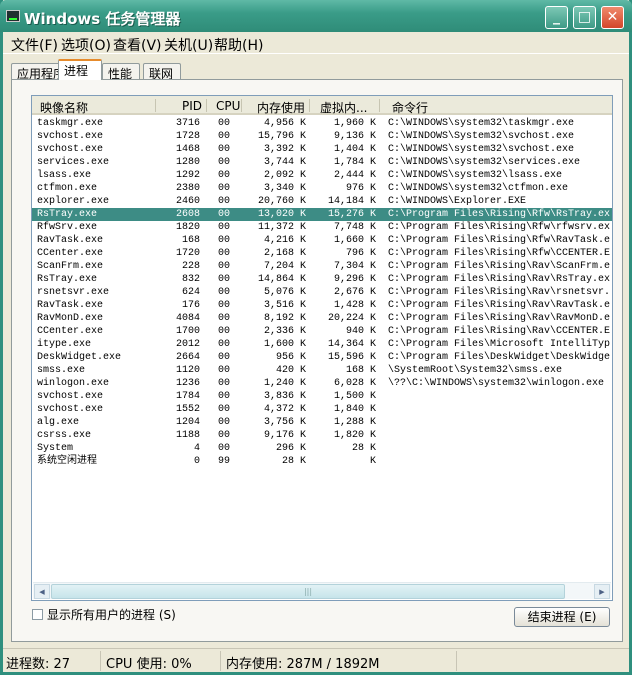 This screenshot has width=632, height=675. Describe the element at coordinates (322, 396) in the screenshot. I see `process-row: svchost.exe 1784 00 3,836 K 1,500 K` at that location.